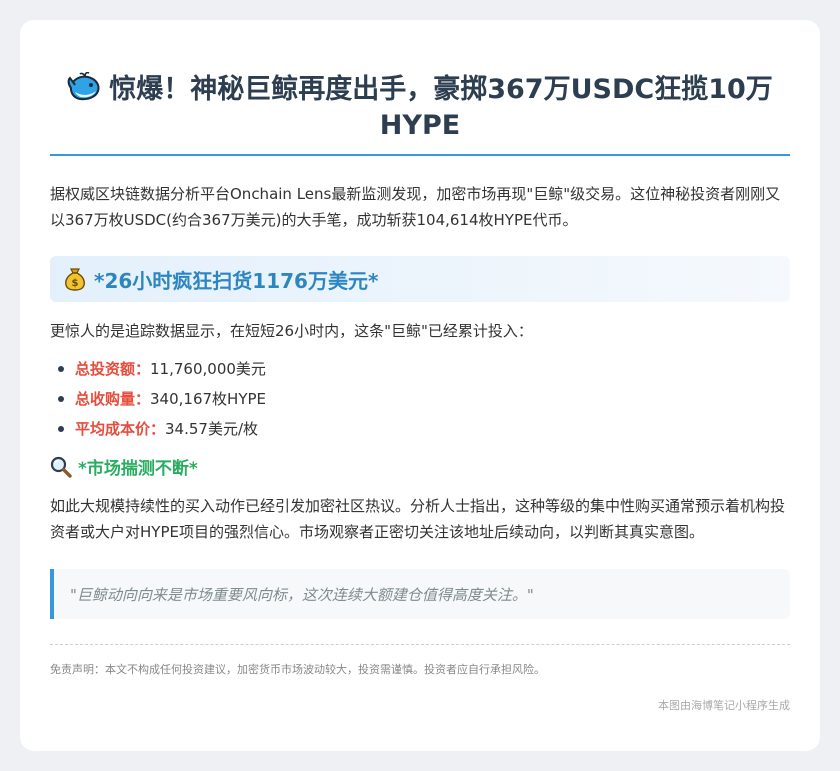 This screenshot has height=771, width=840. What do you see at coordinates (424, 399) in the screenshot?
I see `stat-total-purchased: 总收购量：340,167枚HYPE` at bounding box center [424, 399].